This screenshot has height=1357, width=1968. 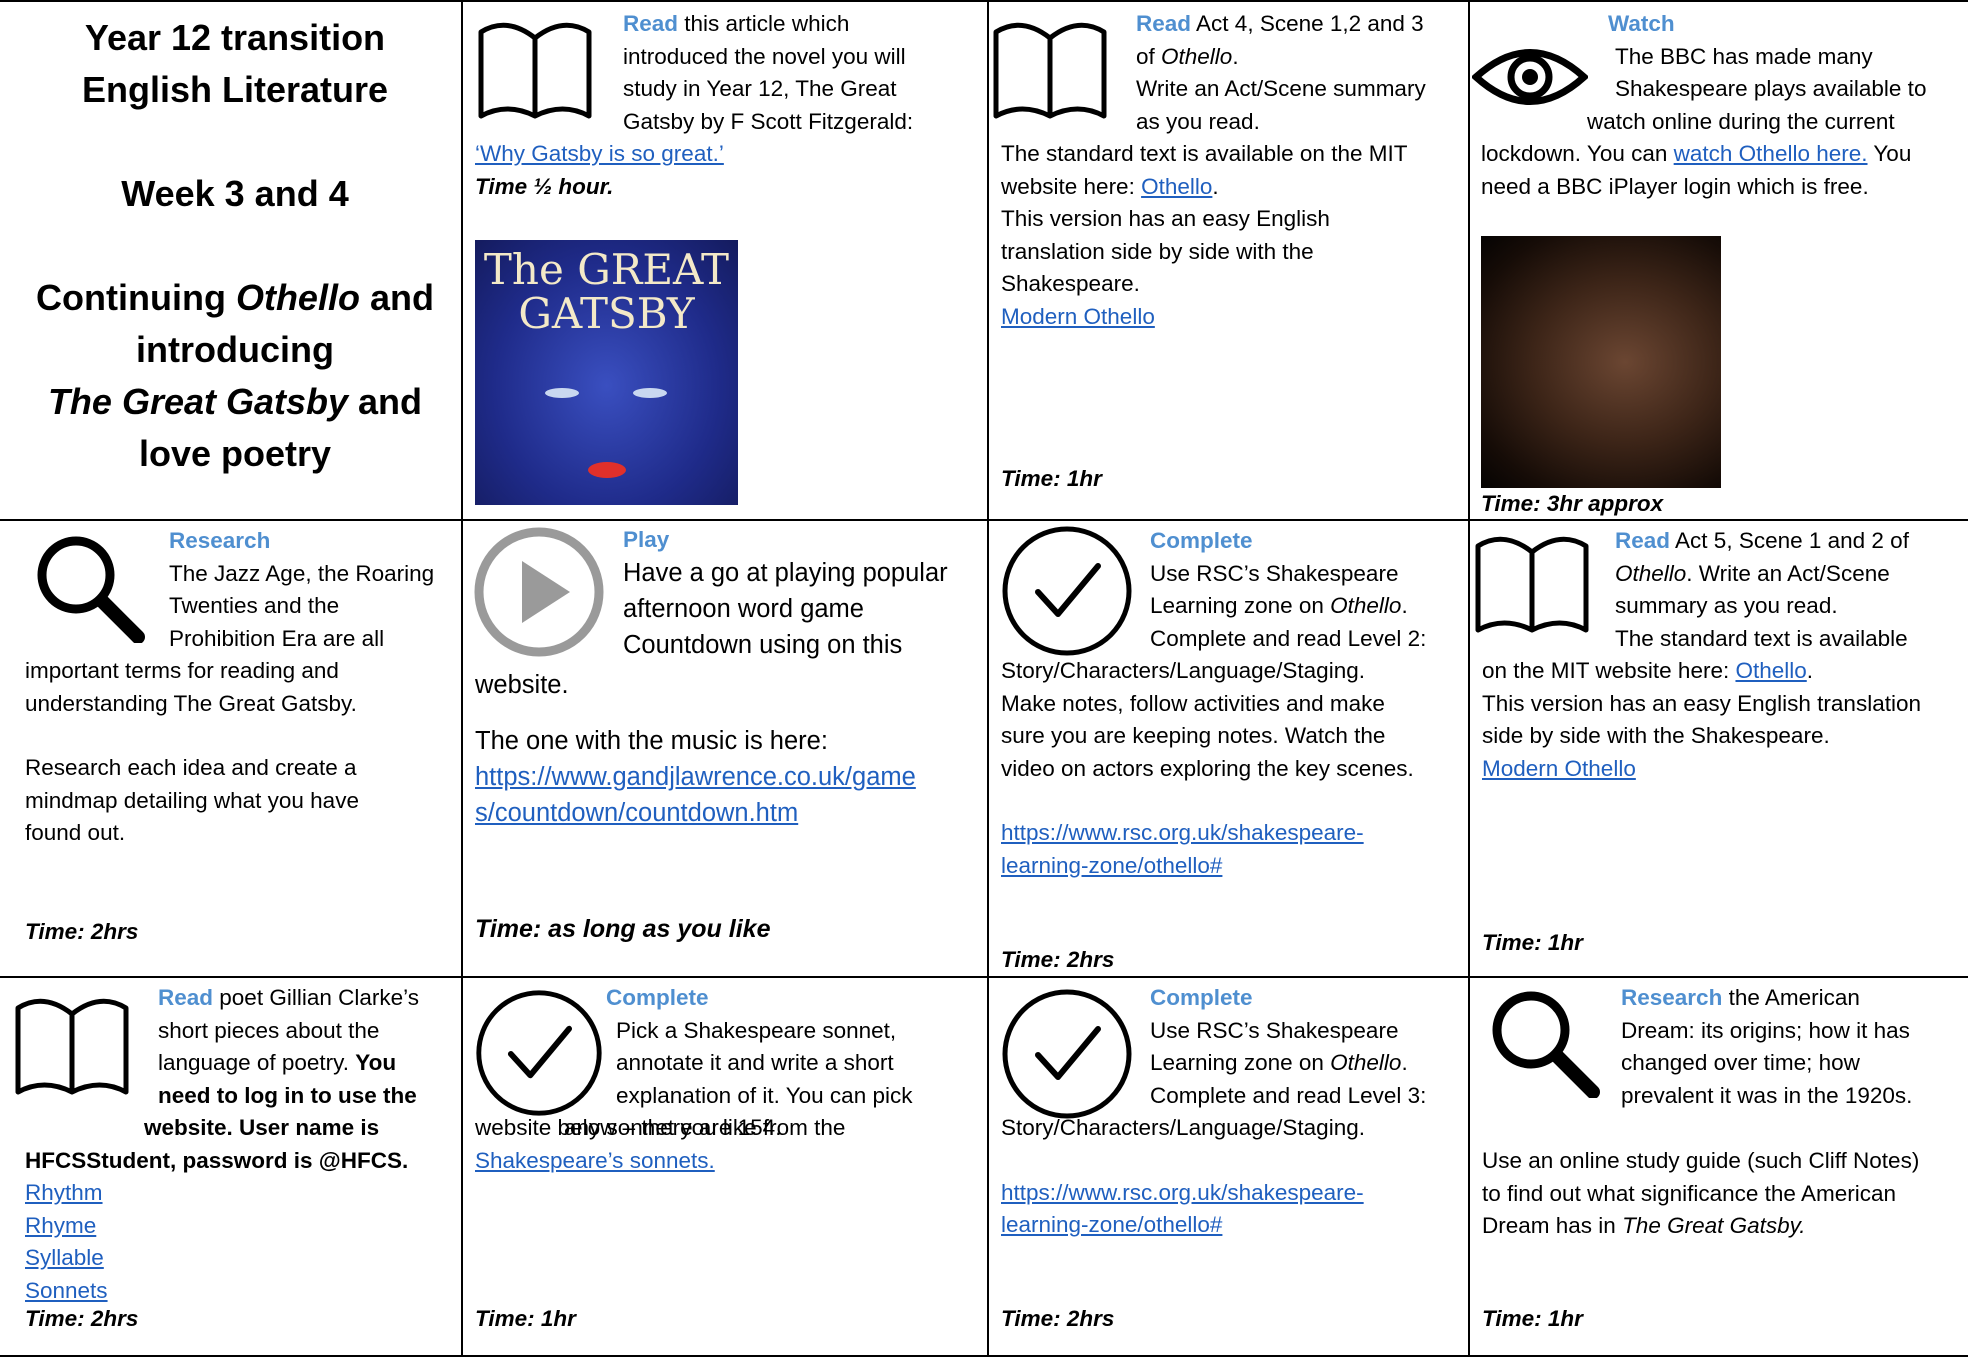 What do you see at coordinates (1182, 1192) in the screenshot?
I see `rsc-level3-link: https://www.rsc.org.uk/shakespeare-` at bounding box center [1182, 1192].